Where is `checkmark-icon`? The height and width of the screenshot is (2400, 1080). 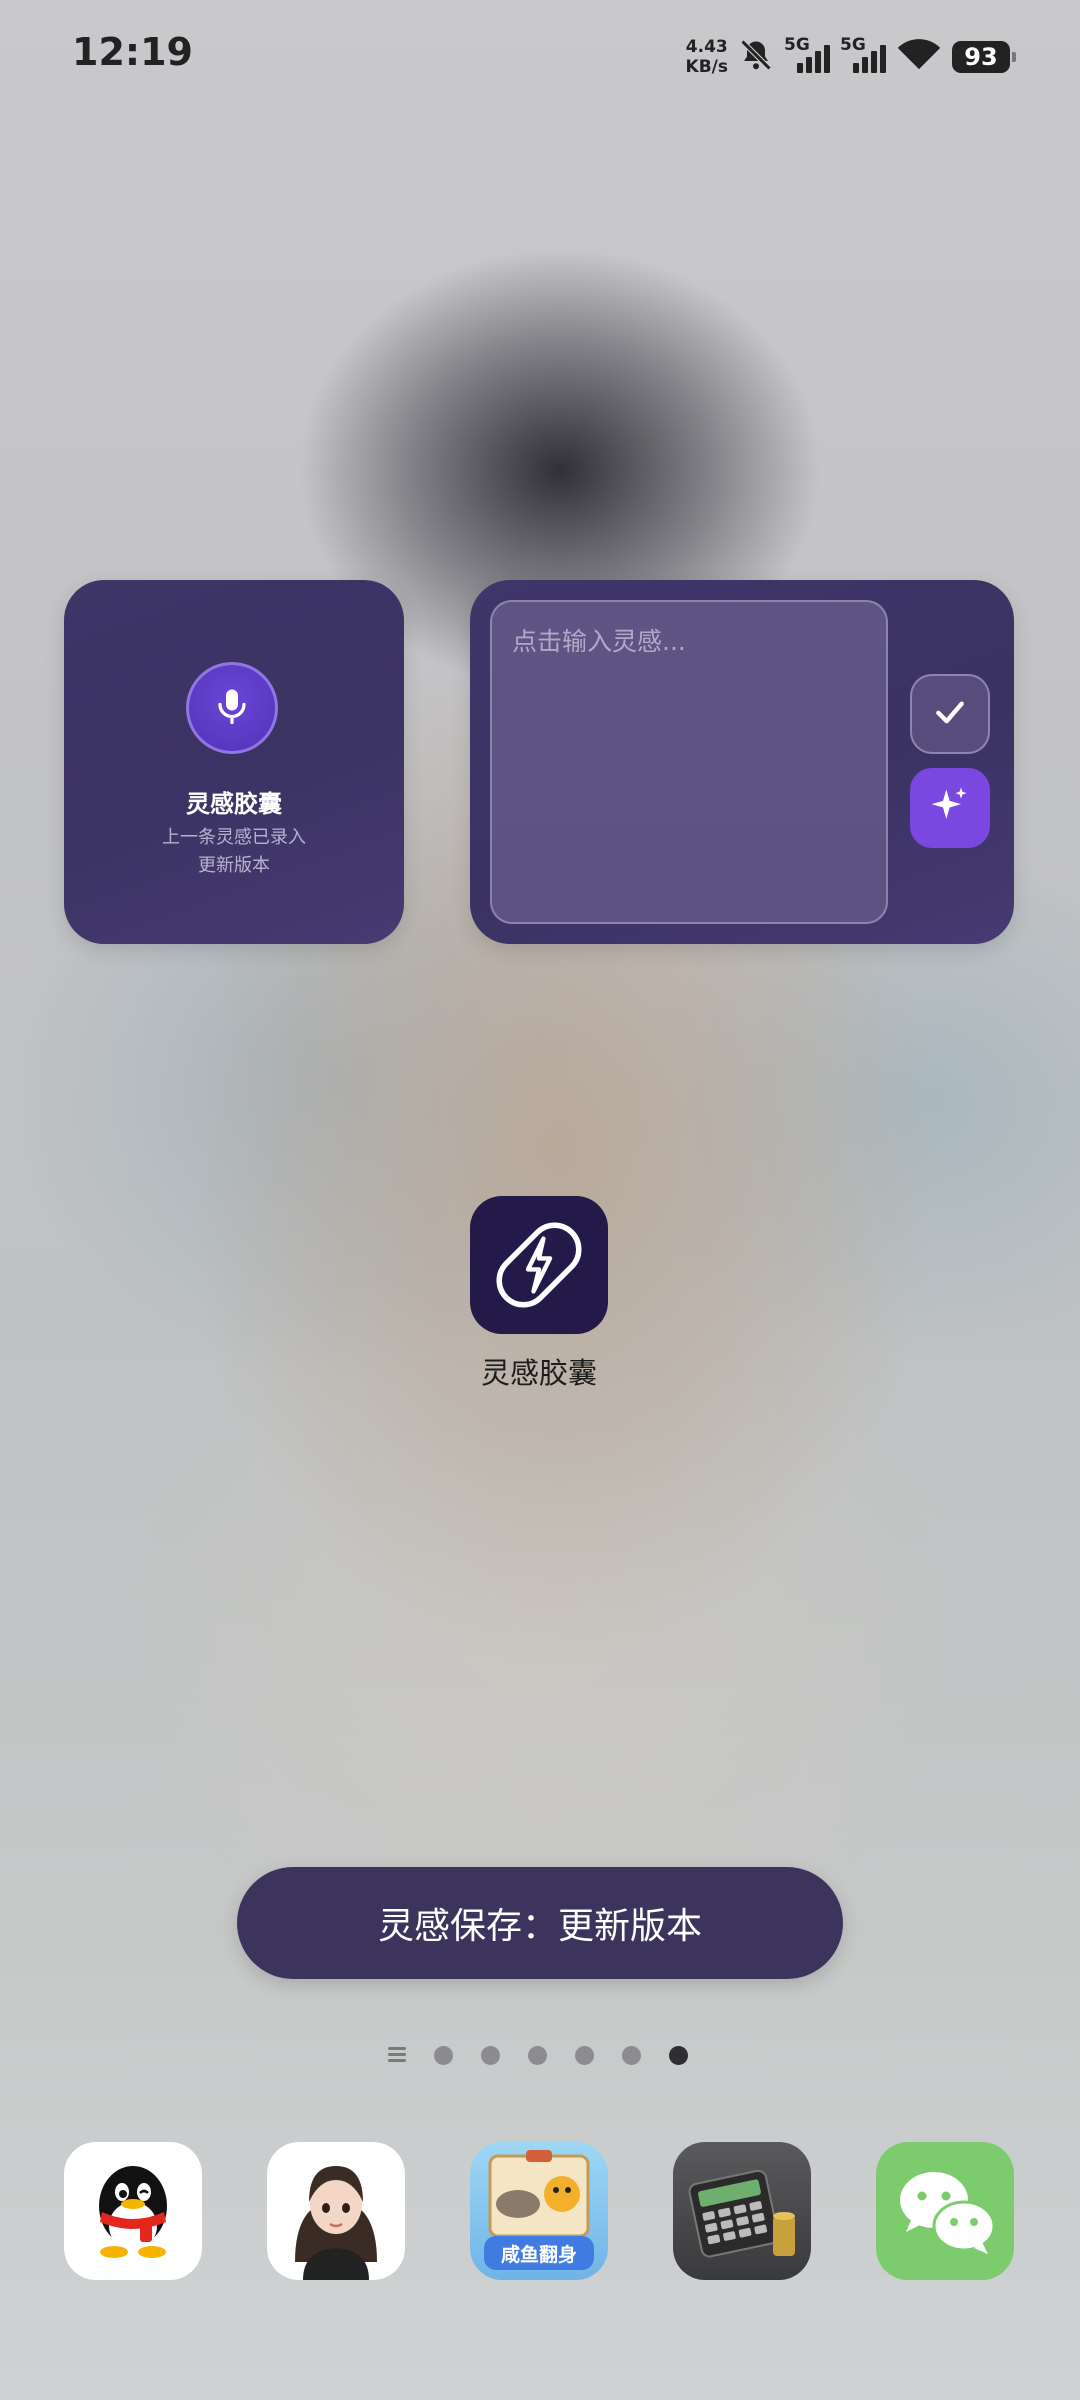 checkmark-icon is located at coordinates (950, 714).